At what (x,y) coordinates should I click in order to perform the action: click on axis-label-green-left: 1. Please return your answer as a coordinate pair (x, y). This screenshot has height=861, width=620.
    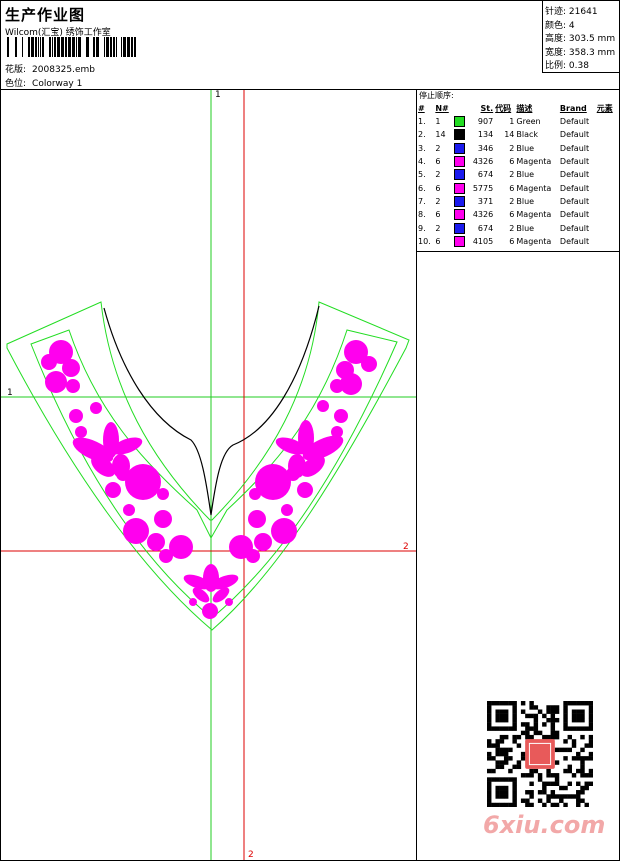
    Looking at the image, I should click on (10, 393).